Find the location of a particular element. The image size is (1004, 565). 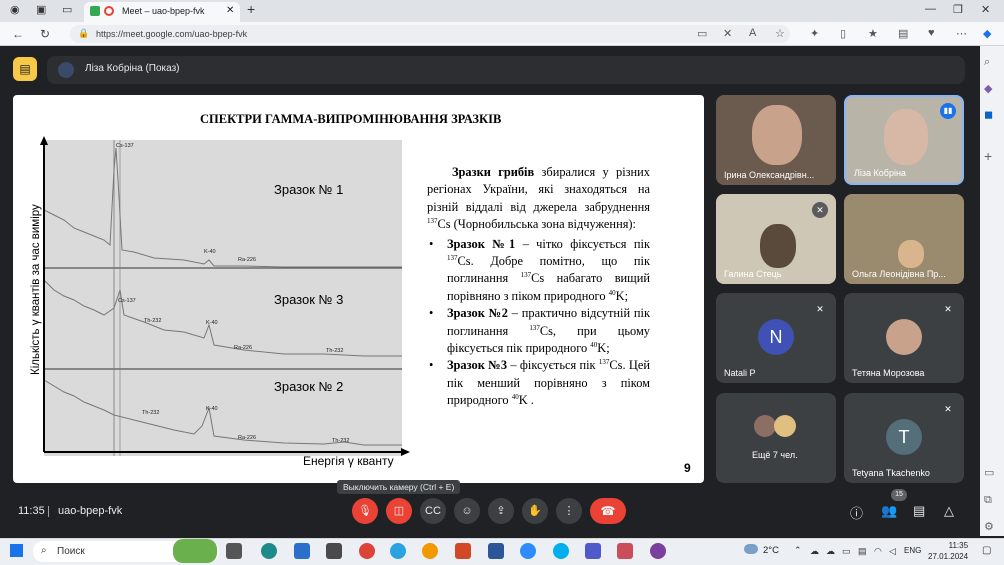

reload-icon: ↻ is located at coordinates (45, 34).